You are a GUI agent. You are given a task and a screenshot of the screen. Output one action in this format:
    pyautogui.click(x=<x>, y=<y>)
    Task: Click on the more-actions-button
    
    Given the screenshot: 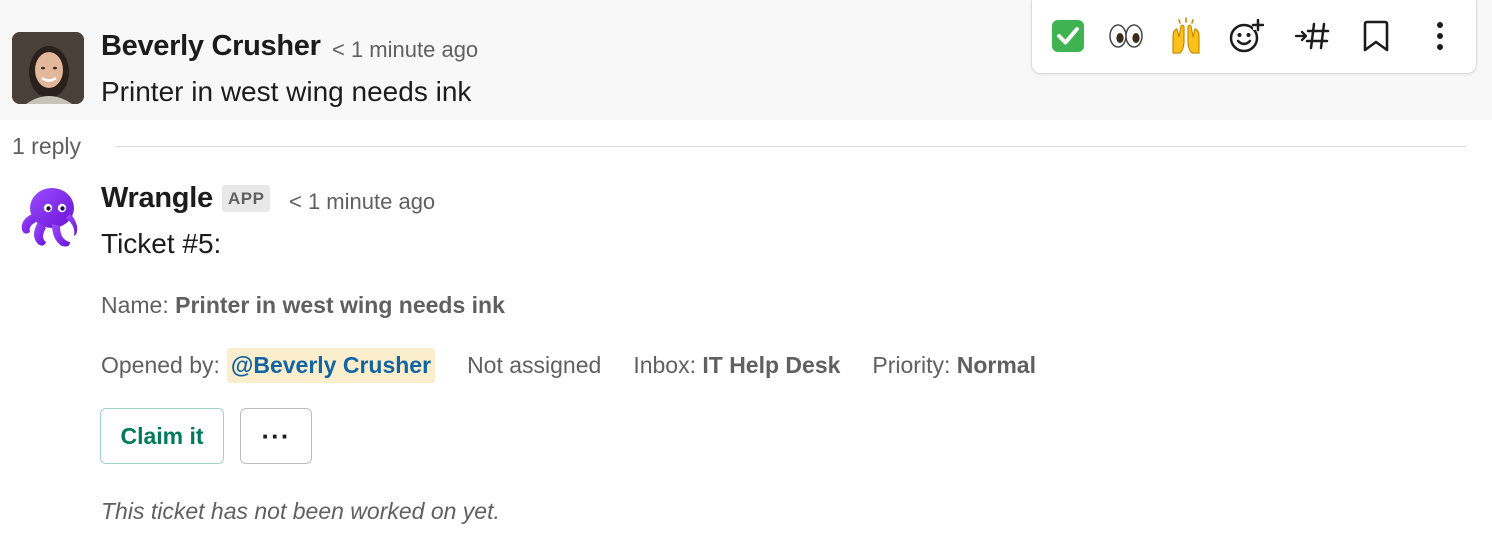 What is the action you would take?
    pyautogui.click(x=1440, y=36)
    